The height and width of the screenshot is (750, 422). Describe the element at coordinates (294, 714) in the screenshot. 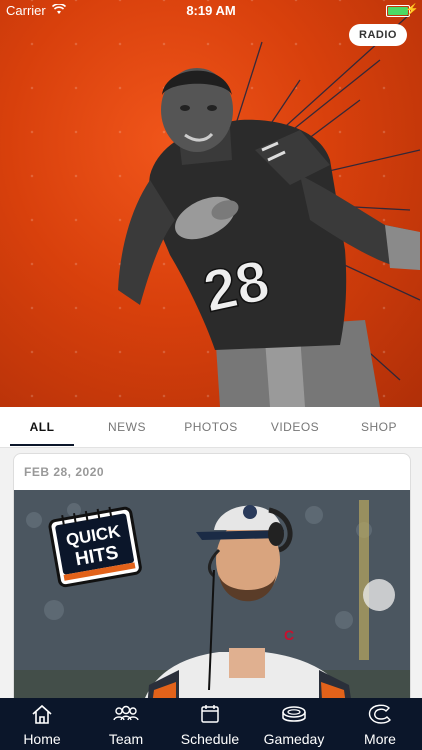

I see `stadium-icon` at that location.